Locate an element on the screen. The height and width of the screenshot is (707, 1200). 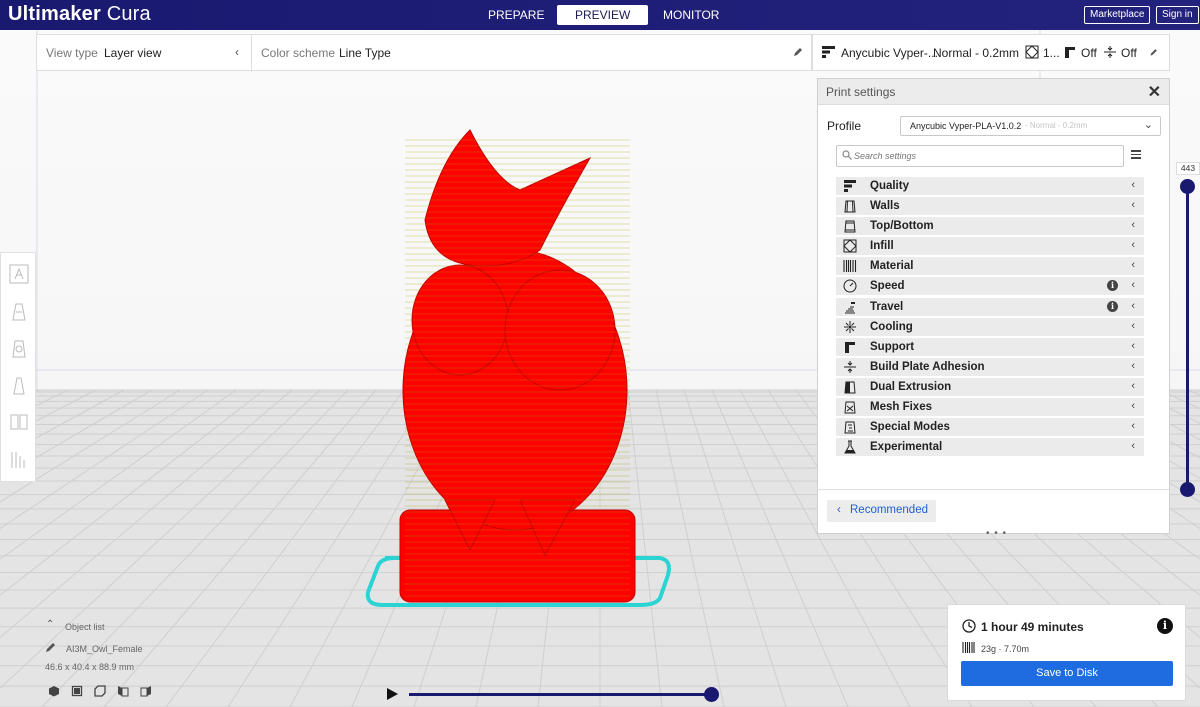
cooling-icon is located at coordinates (850, 326).